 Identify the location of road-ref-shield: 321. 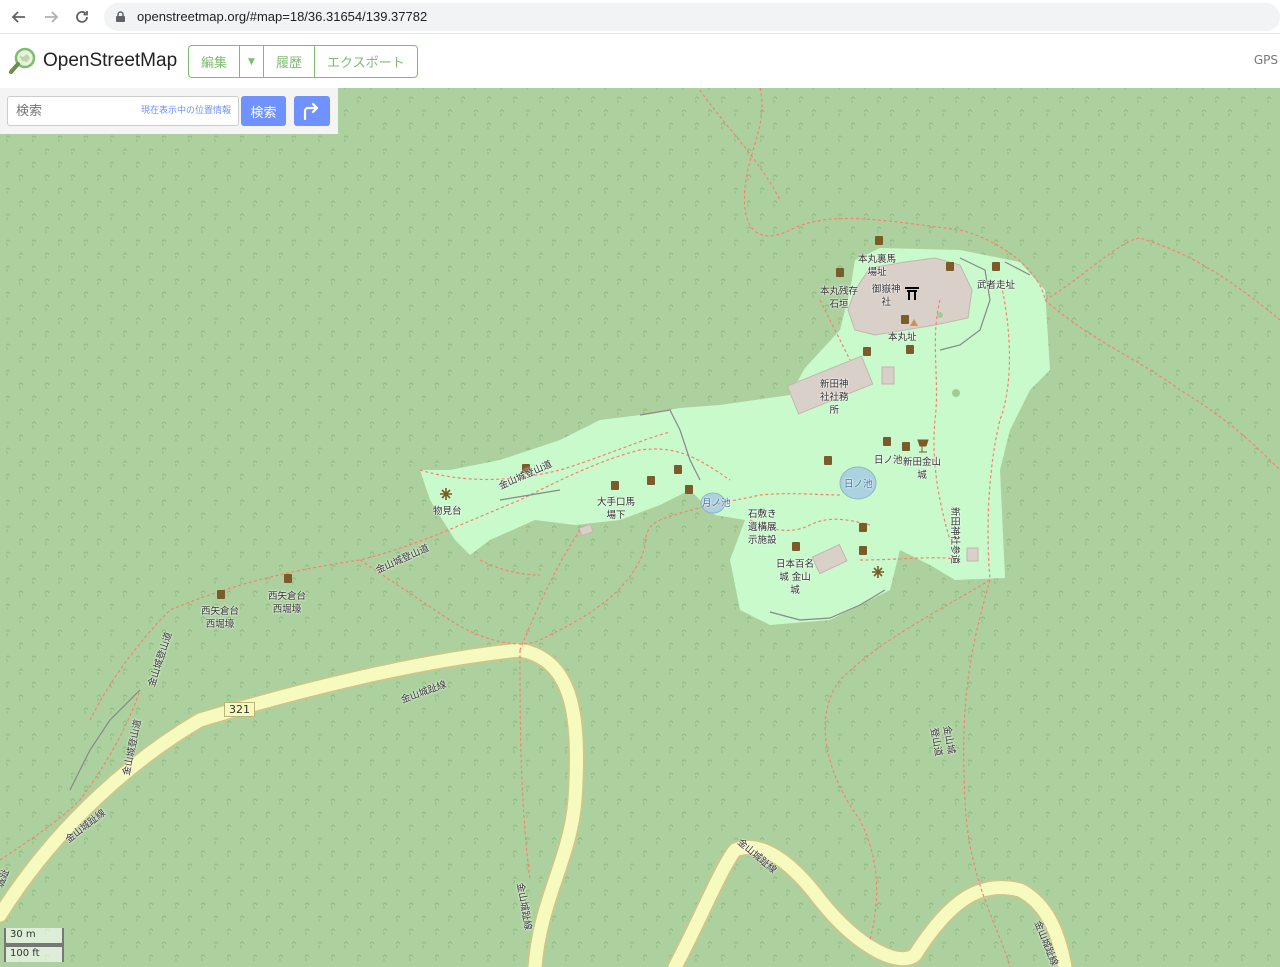
(239, 709).